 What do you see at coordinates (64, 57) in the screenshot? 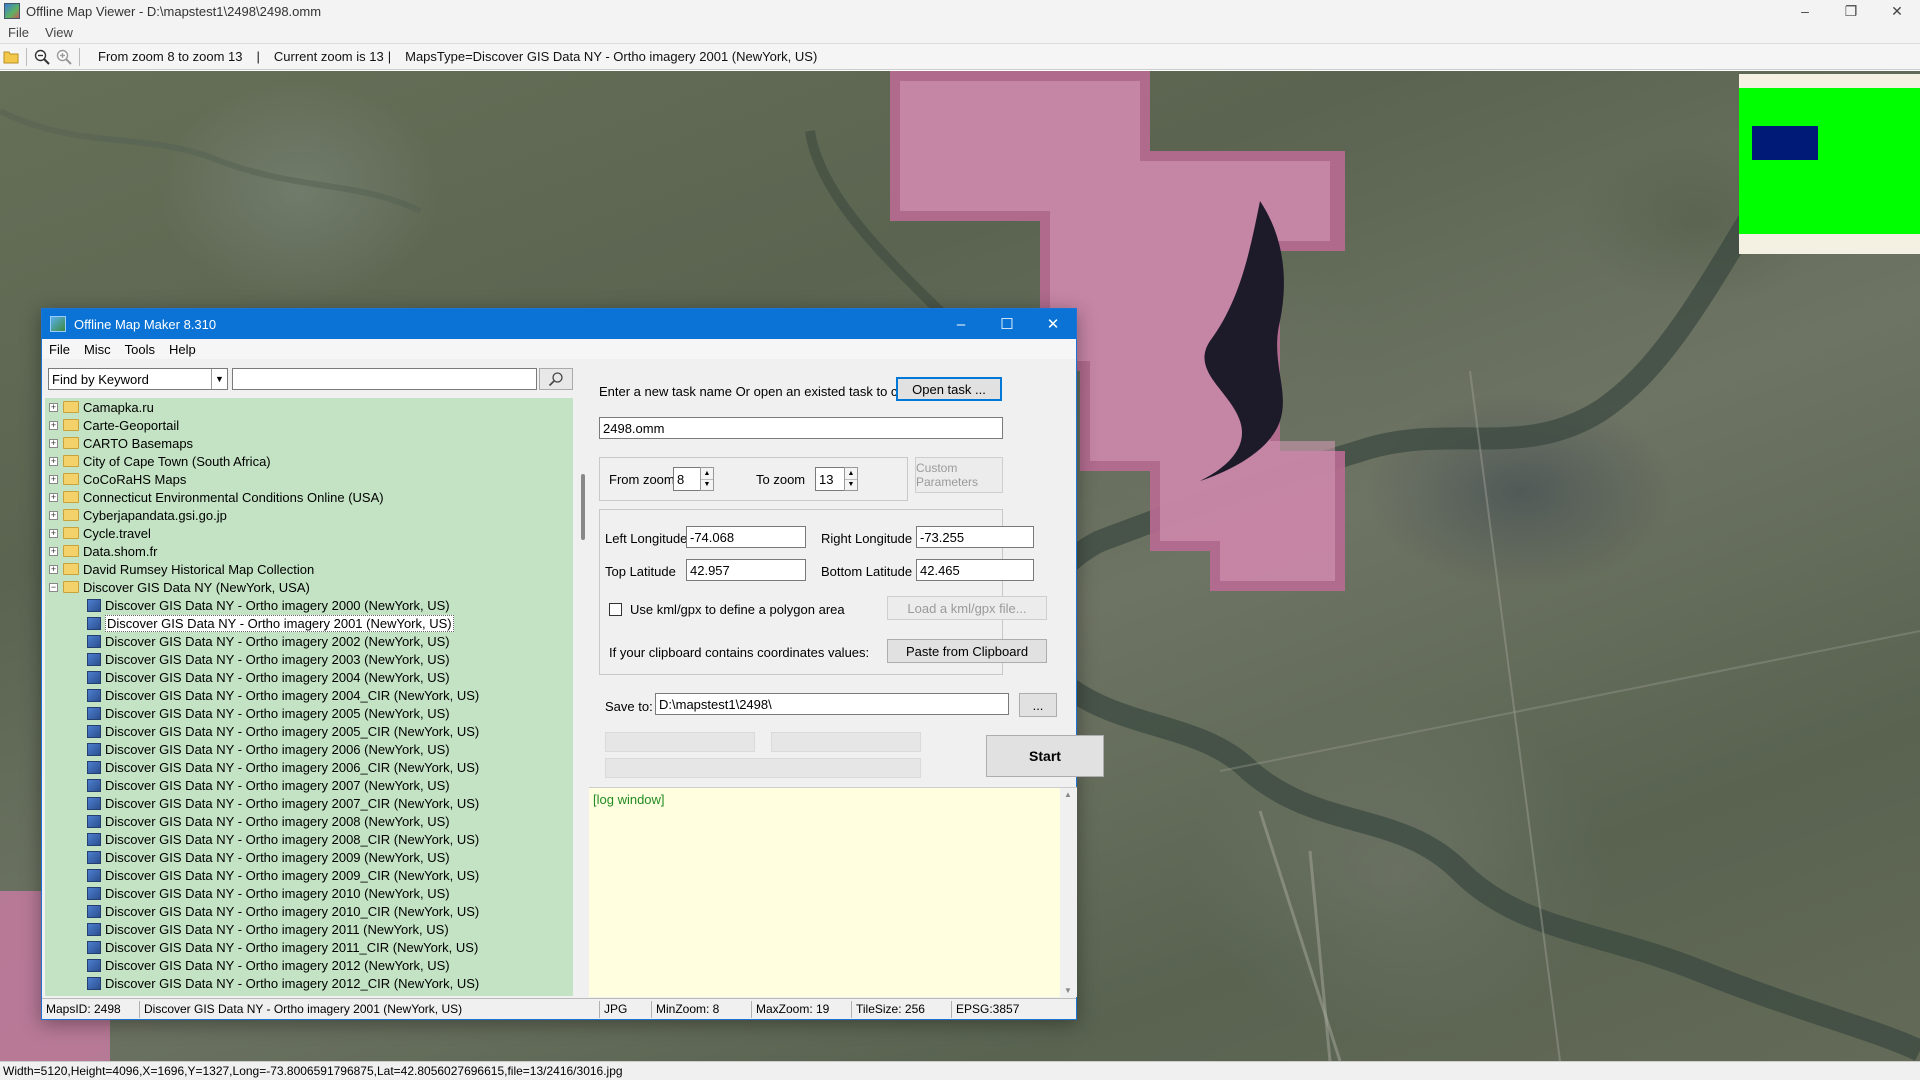
I see `zoom-in-icon` at bounding box center [64, 57].